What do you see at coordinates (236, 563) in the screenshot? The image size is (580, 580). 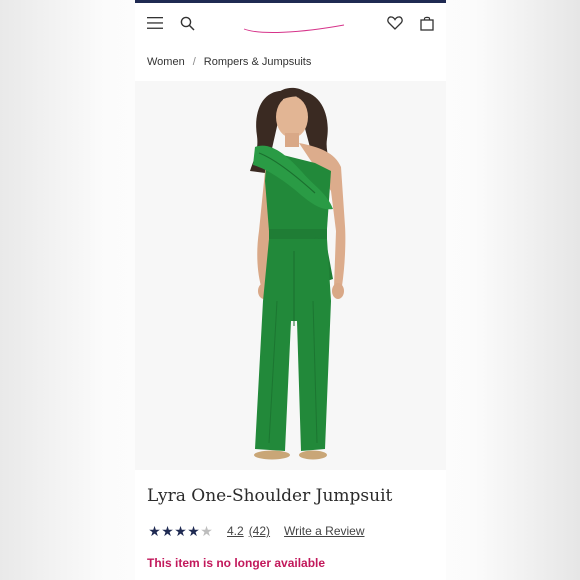 I see `availability-status: This item is no longer available` at bounding box center [236, 563].